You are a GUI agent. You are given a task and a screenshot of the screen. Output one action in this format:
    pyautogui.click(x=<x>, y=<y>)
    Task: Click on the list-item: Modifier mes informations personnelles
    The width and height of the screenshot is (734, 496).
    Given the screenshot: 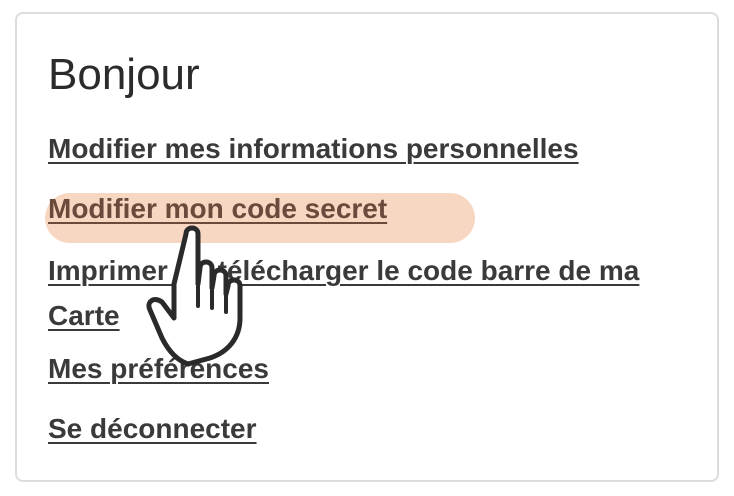 What is the action you would take?
    pyautogui.click(x=368, y=158)
    